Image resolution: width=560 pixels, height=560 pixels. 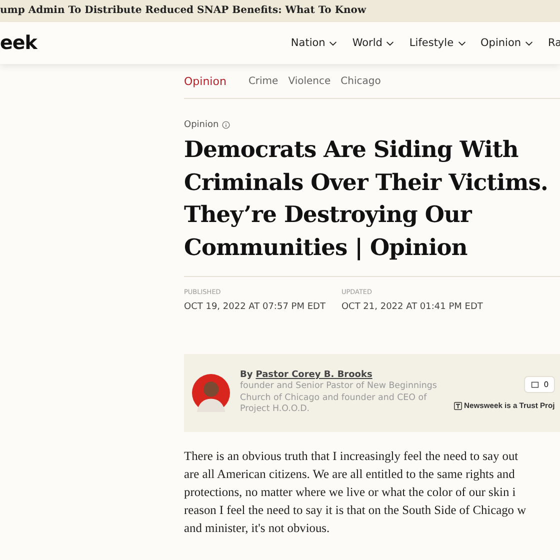 What do you see at coordinates (201, 125) in the screenshot?
I see `section-label: Opinion` at bounding box center [201, 125].